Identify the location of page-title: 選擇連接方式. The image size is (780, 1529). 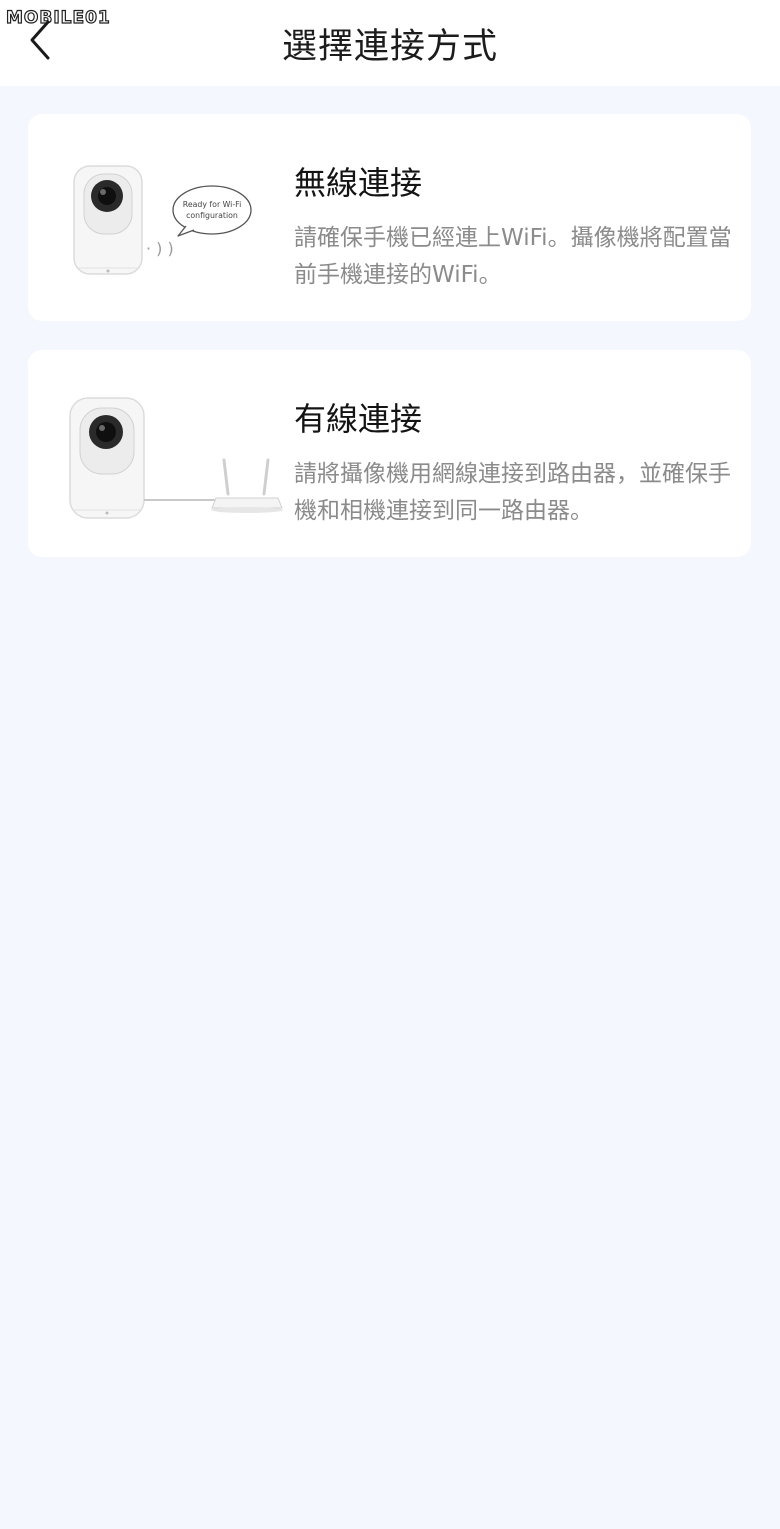
(389, 47).